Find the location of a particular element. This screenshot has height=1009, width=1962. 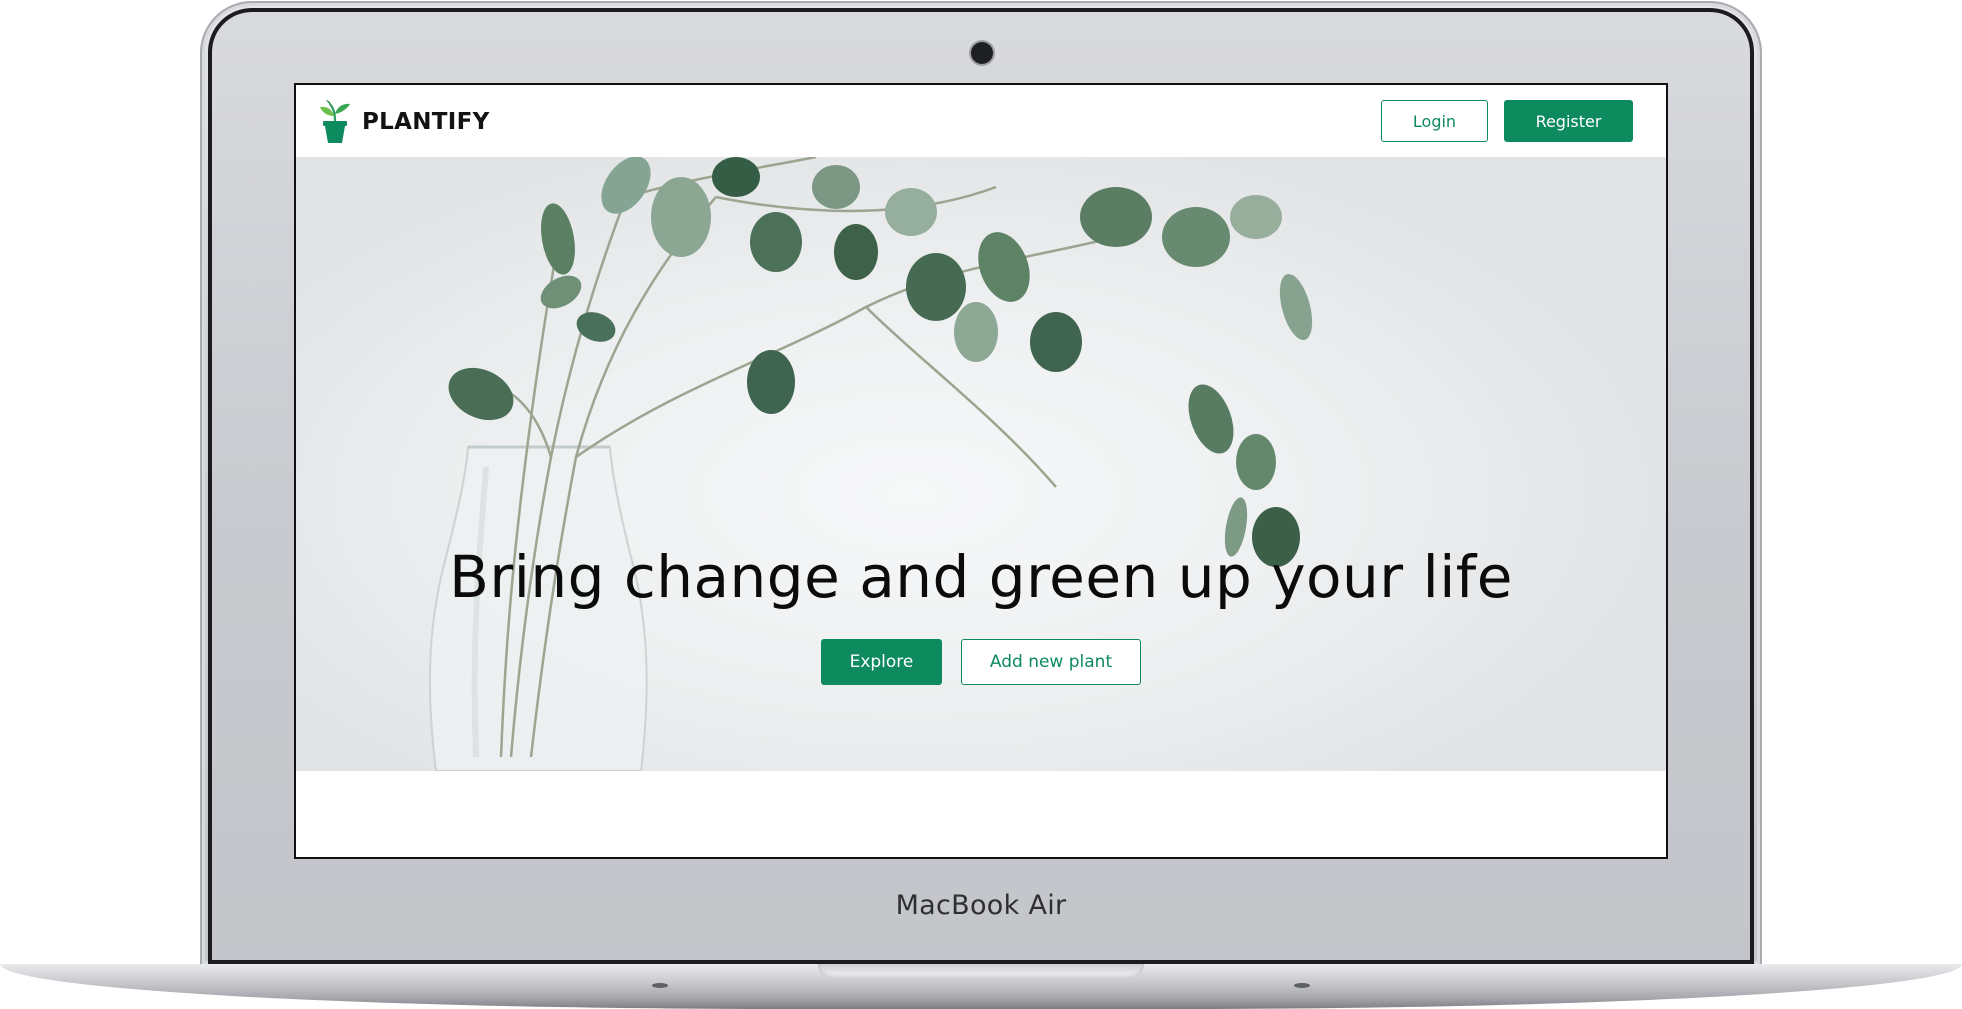

brand-logo: PLANTIFY is located at coordinates (404, 122).